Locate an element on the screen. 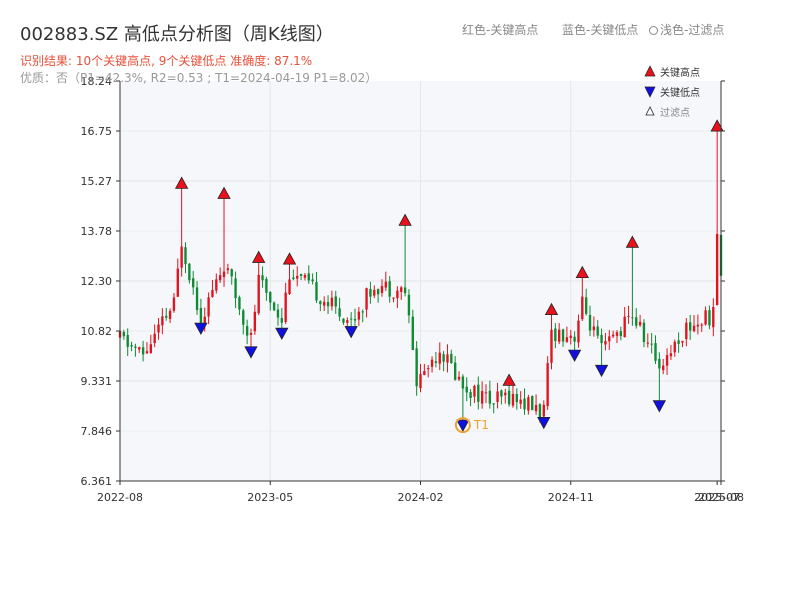 The height and width of the screenshot is (600, 800). legend-high-icon is located at coordinates (650, 71).